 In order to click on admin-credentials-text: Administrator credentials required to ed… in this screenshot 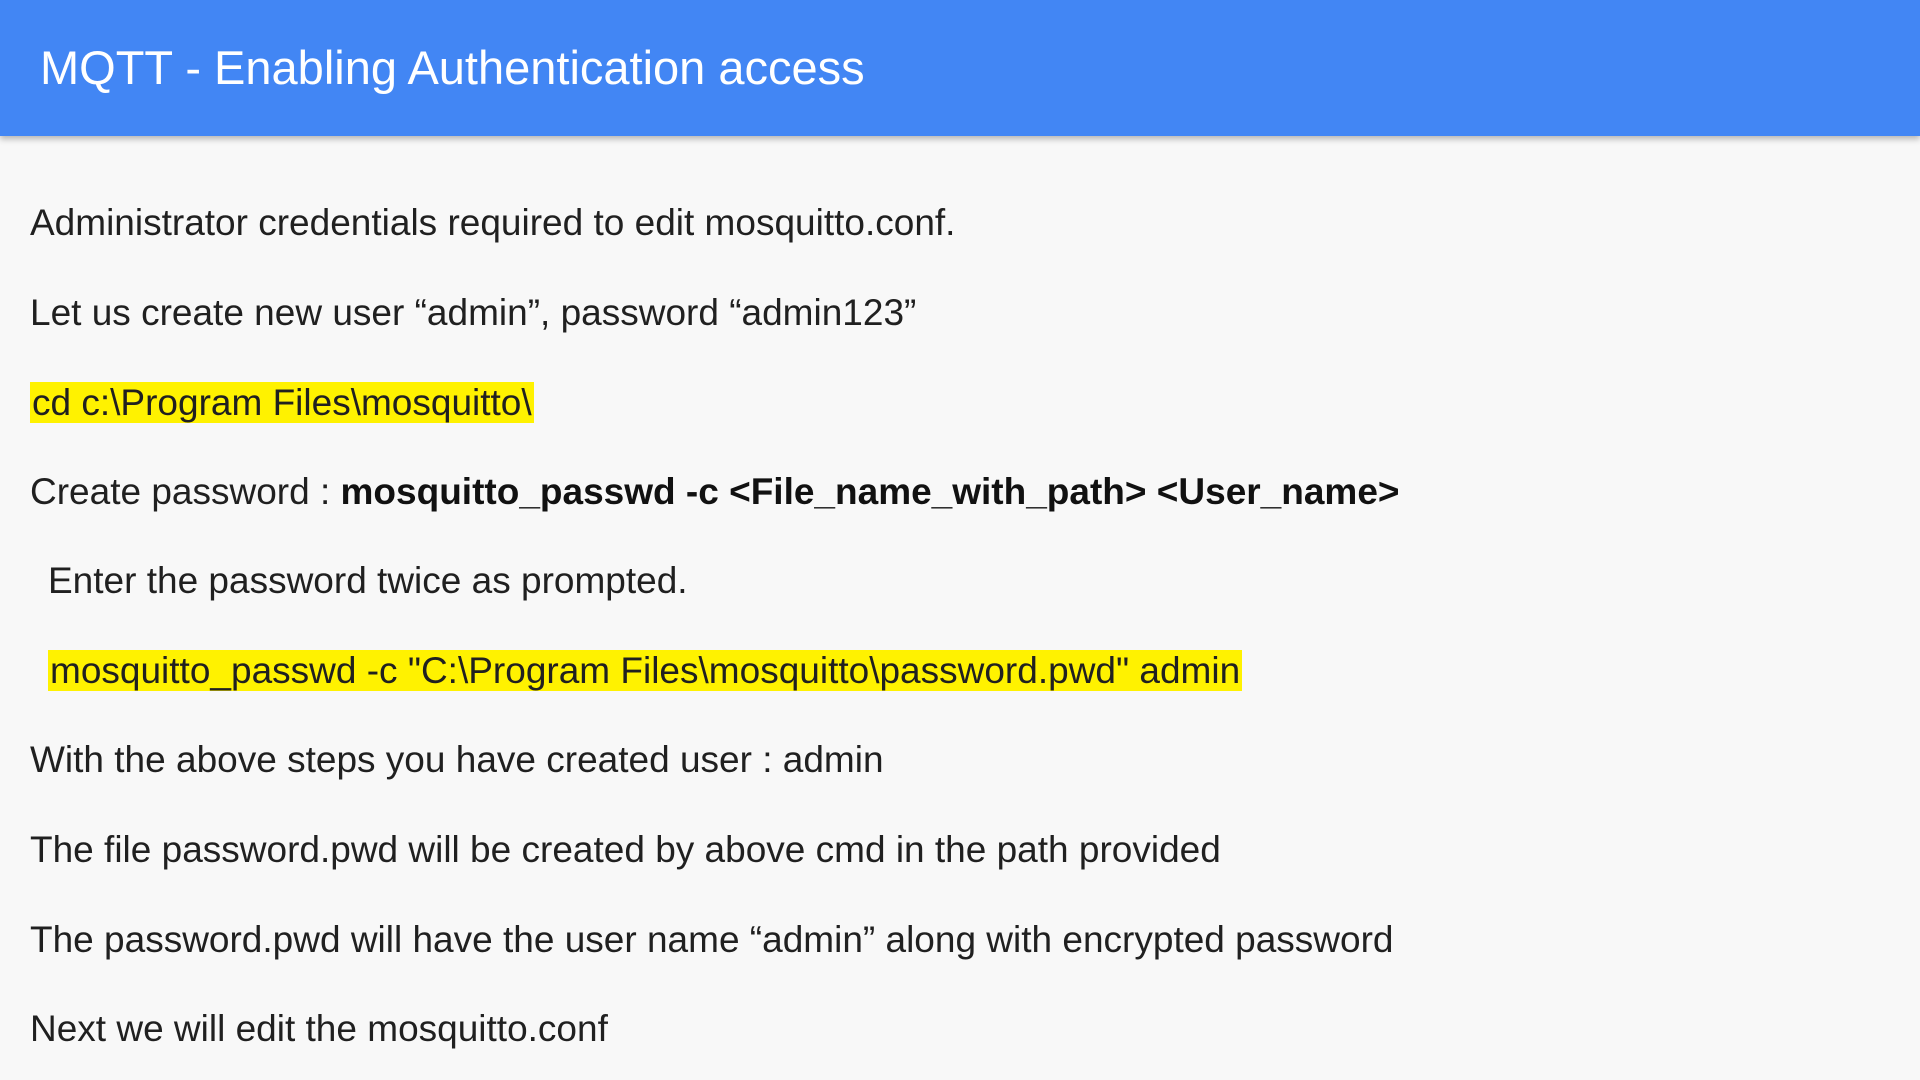, I will do `click(493, 222)`.